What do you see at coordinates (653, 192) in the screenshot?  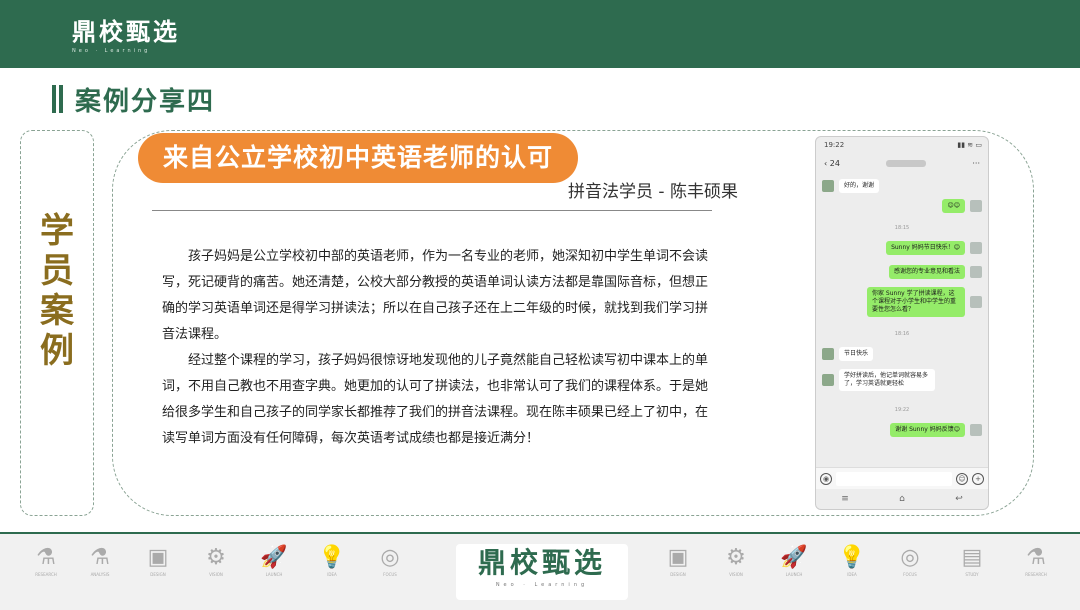 I see `case-byline: 拼音法学员 - 陈丰硕果` at bounding box center [653, 192].